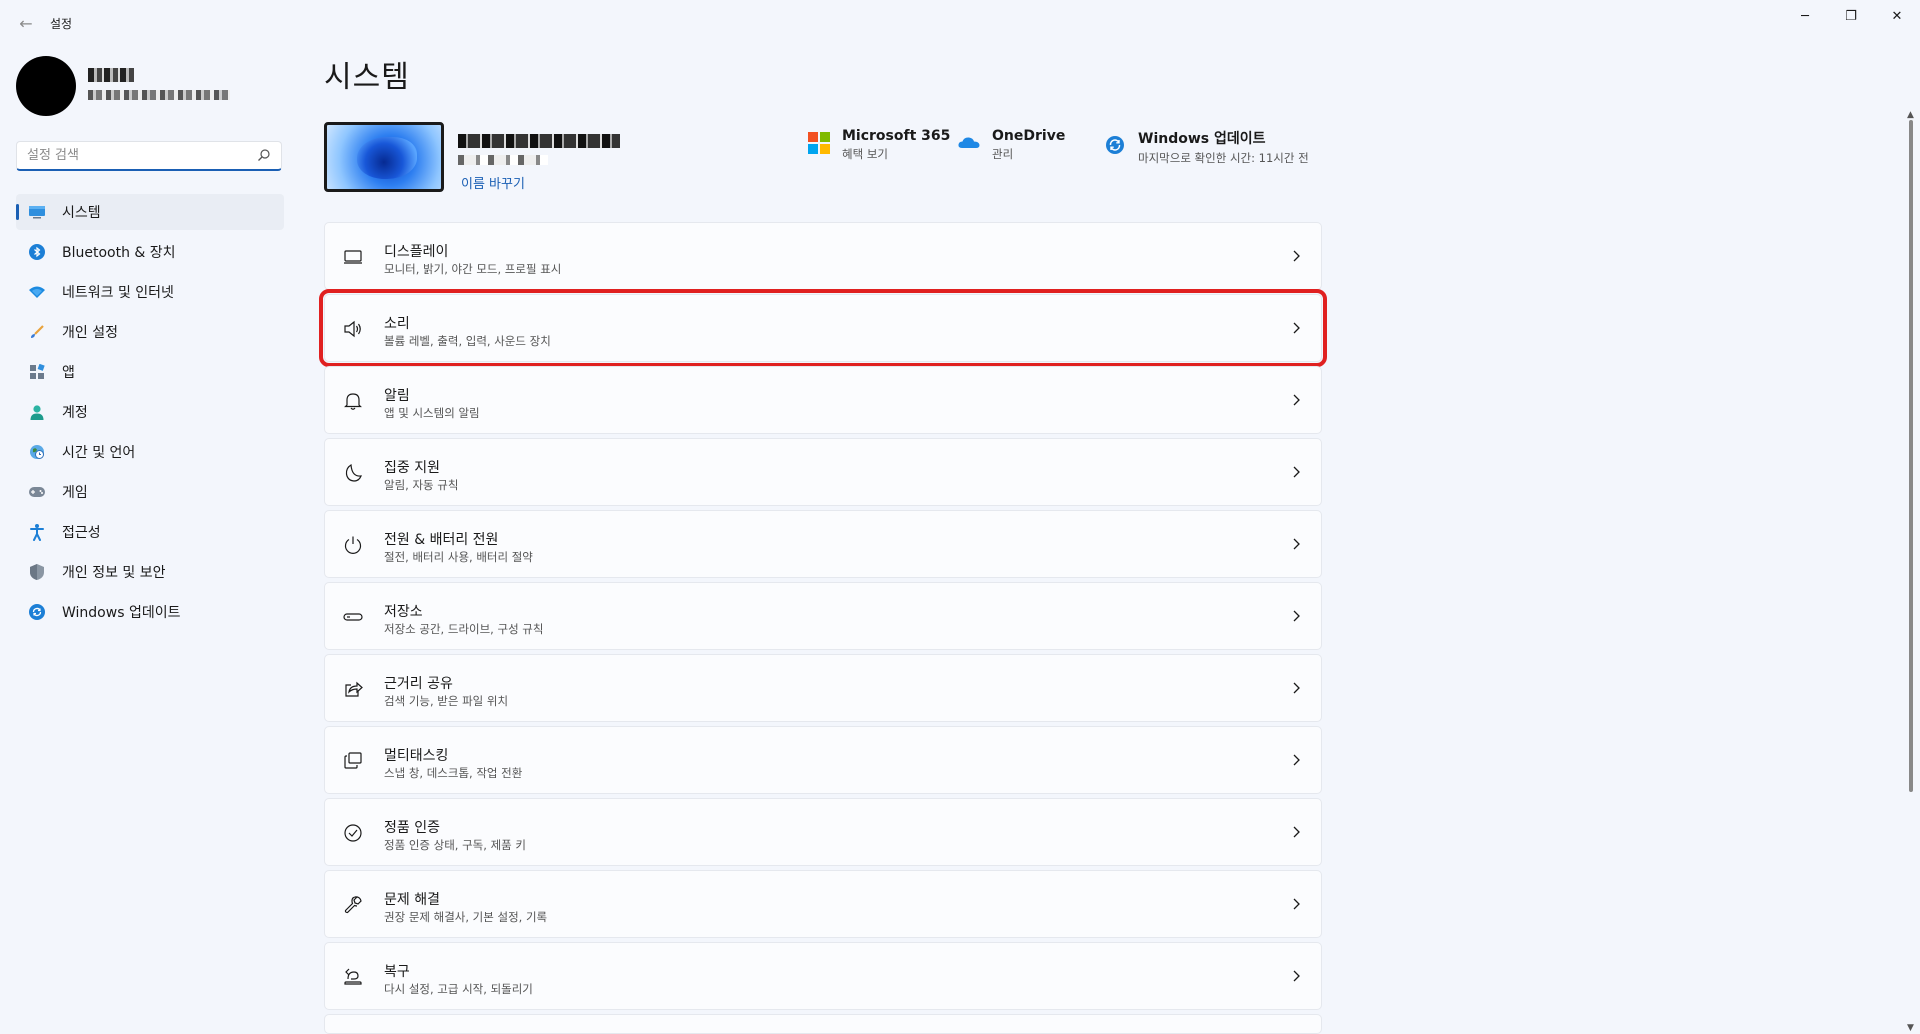 Image resolution: width=1920 pixels, height=1034 pixels. What do you see at coordinates (397, 972) in the screenshot?
I see `card-title: 복구` at bounding box center [397, 972].